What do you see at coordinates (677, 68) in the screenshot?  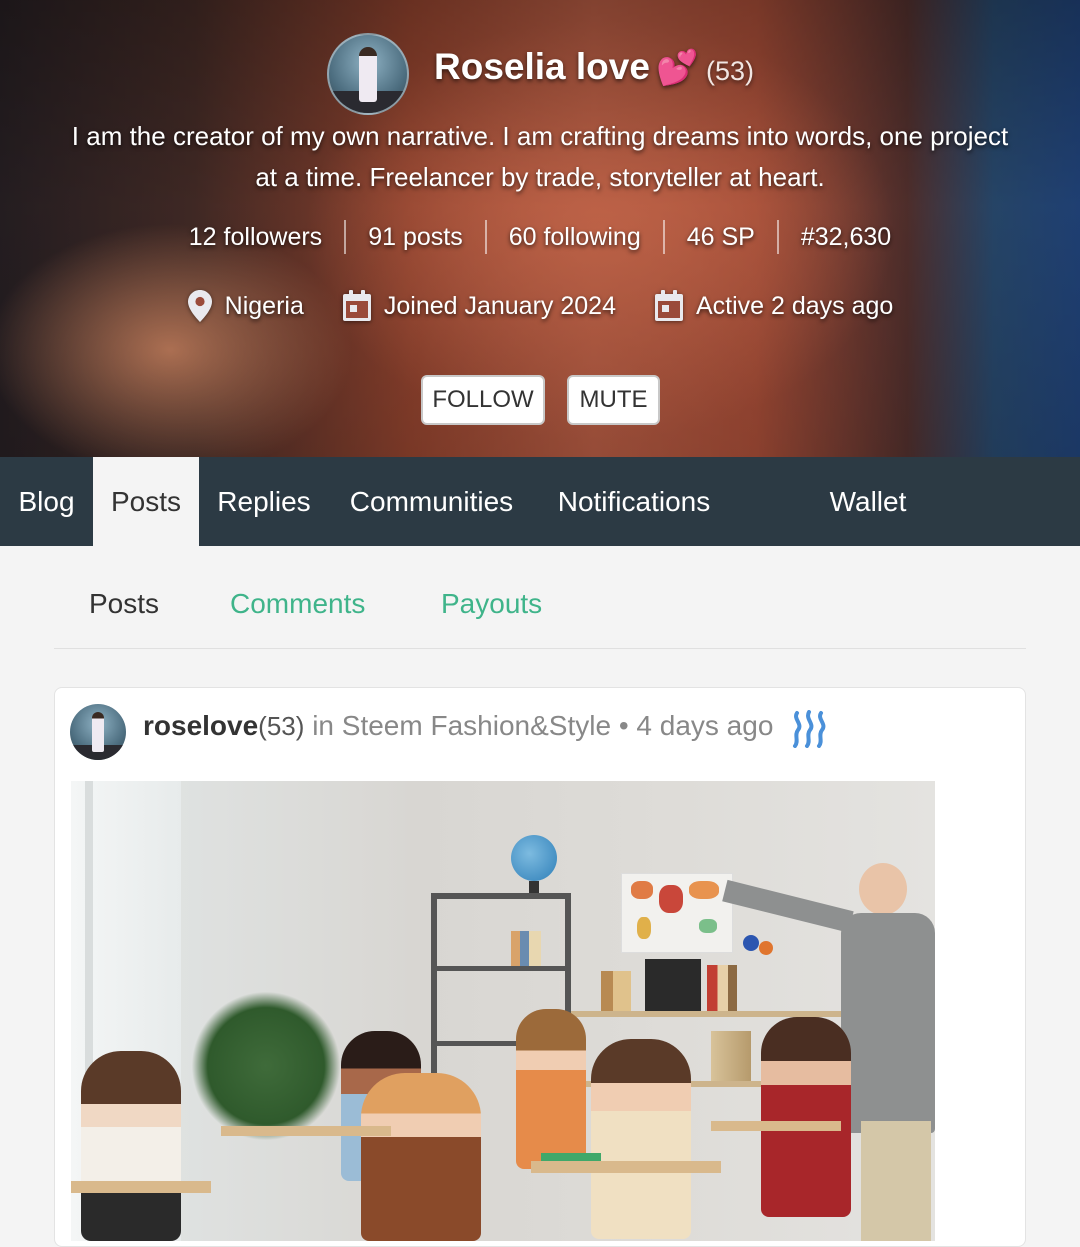 I see `hearts-emoji-icon: 💕` at bounding box center [677, 68].